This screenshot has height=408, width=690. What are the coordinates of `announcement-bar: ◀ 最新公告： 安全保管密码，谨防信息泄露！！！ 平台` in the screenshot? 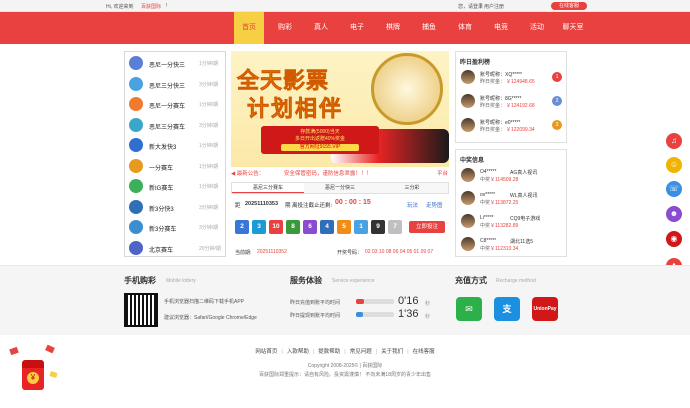 It's located at (340, 174).